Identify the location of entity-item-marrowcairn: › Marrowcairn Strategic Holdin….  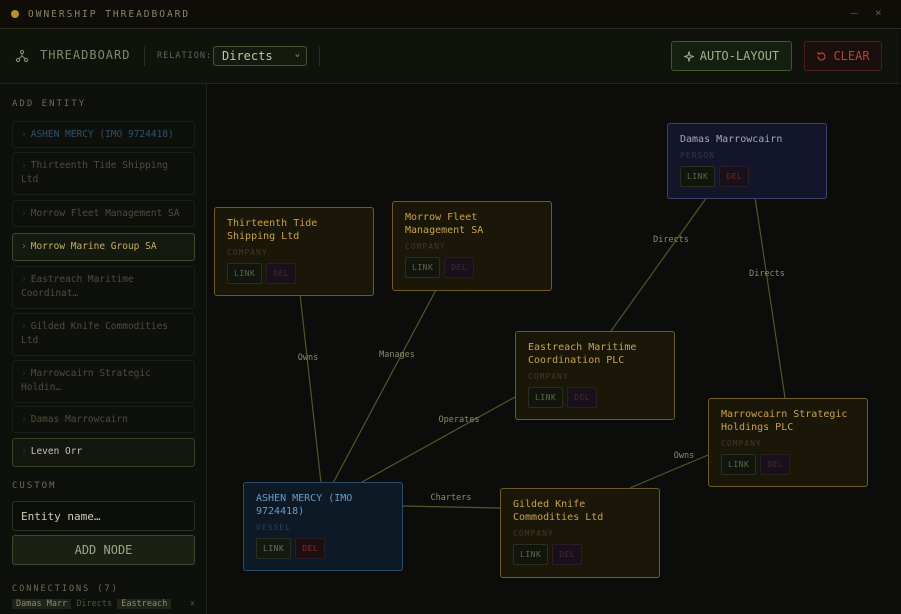
(103, 381).